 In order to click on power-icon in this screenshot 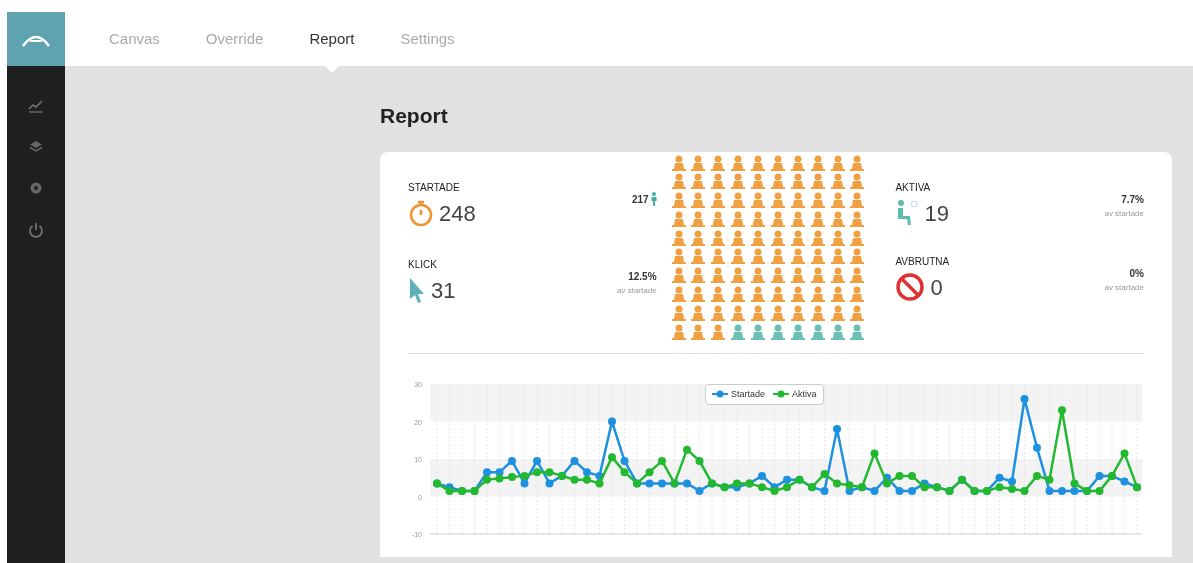, I will do `click(36, 230)`.